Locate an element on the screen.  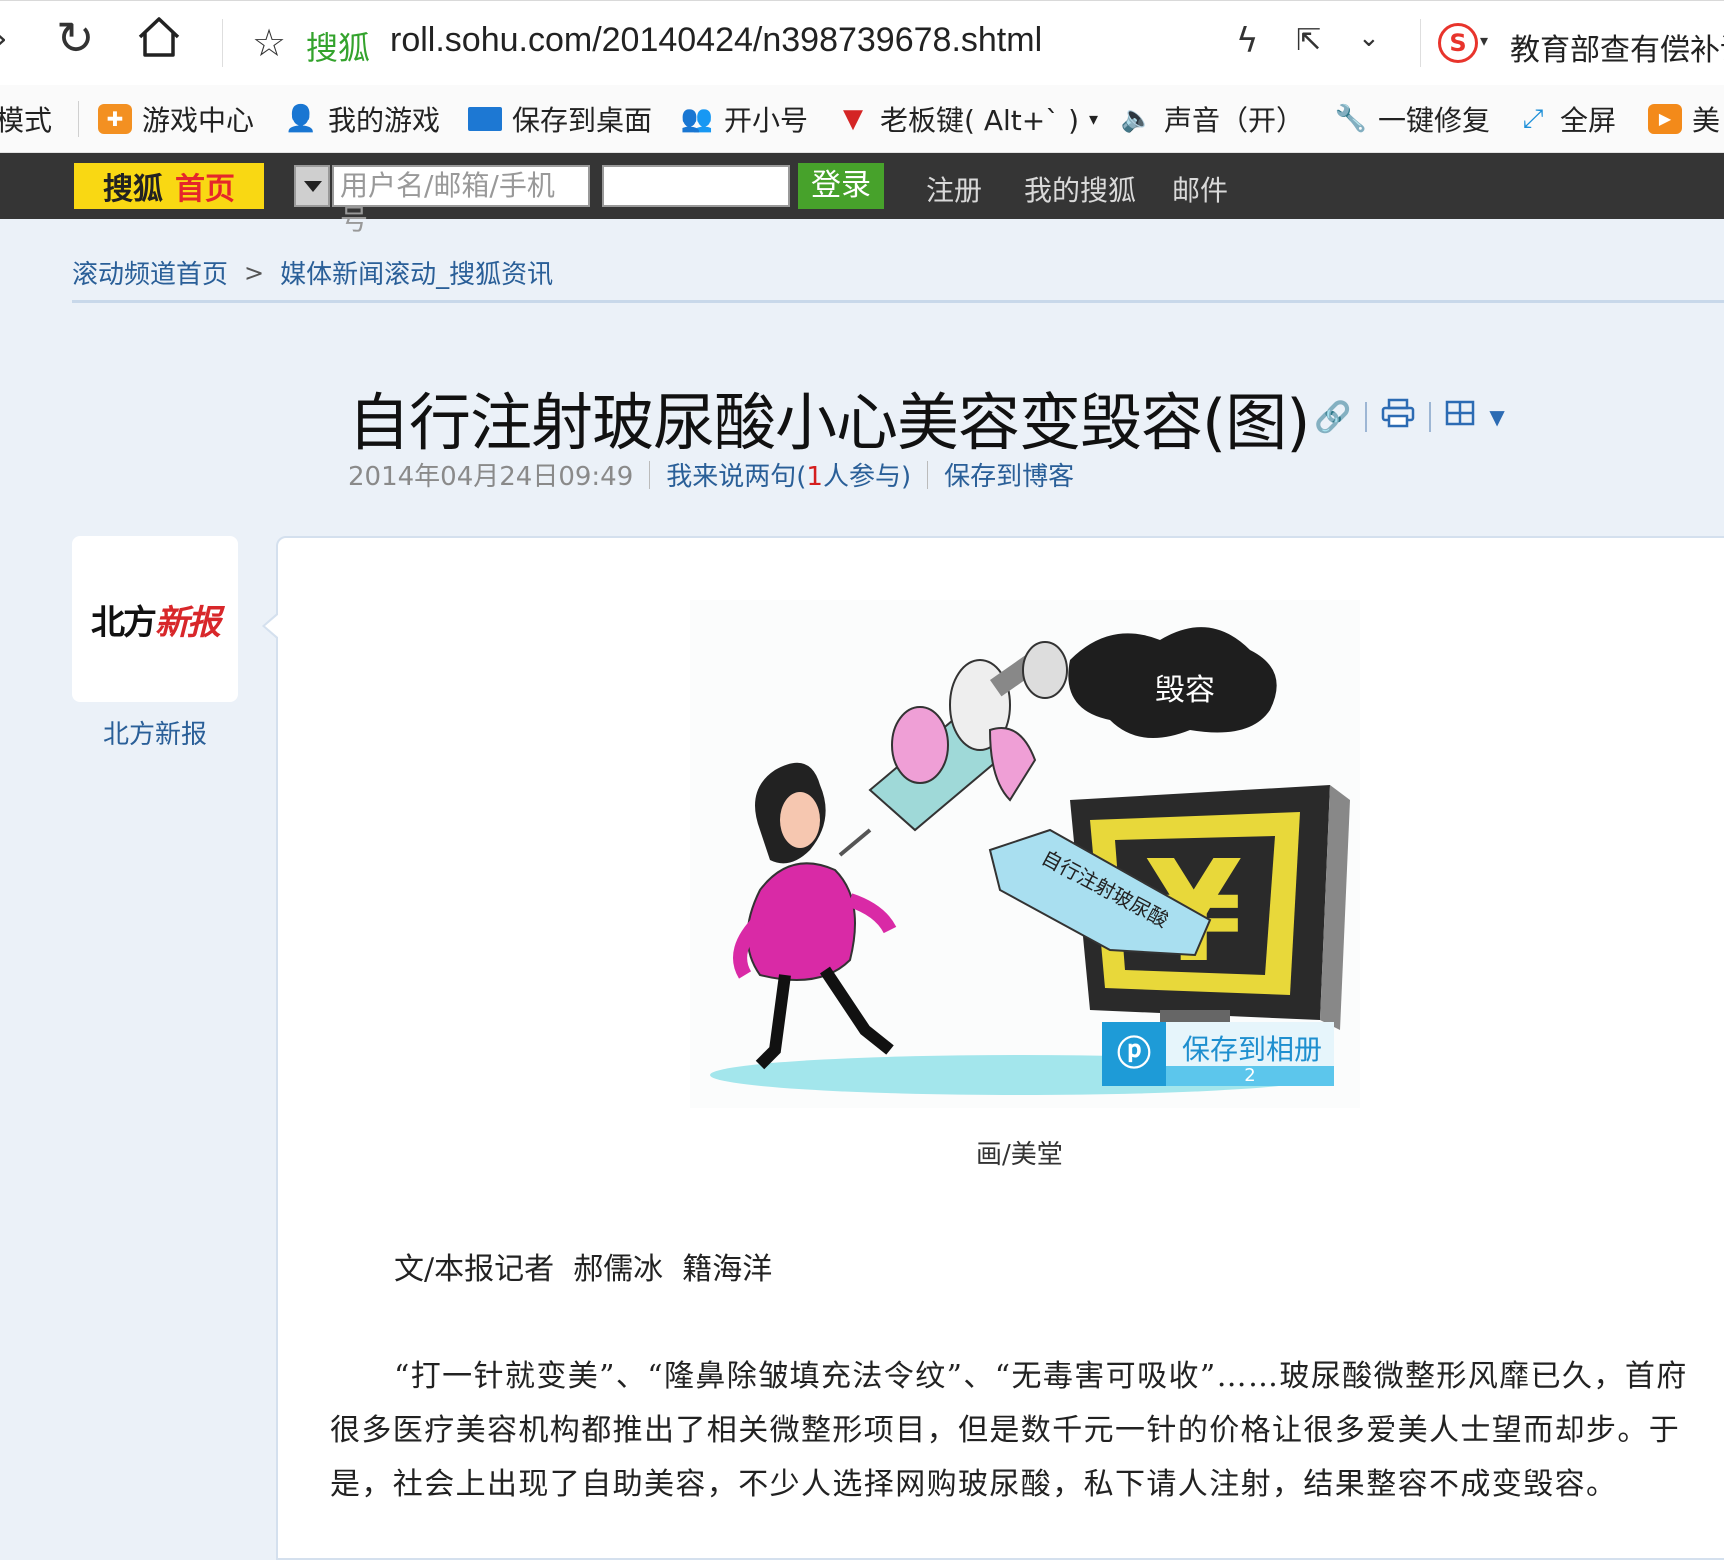
sohu-login-bar: 搜狐 首页 用户名/邮箱/手机号 登录 注册 我的搜狐 邮件 is located at coordinates (862, 194).